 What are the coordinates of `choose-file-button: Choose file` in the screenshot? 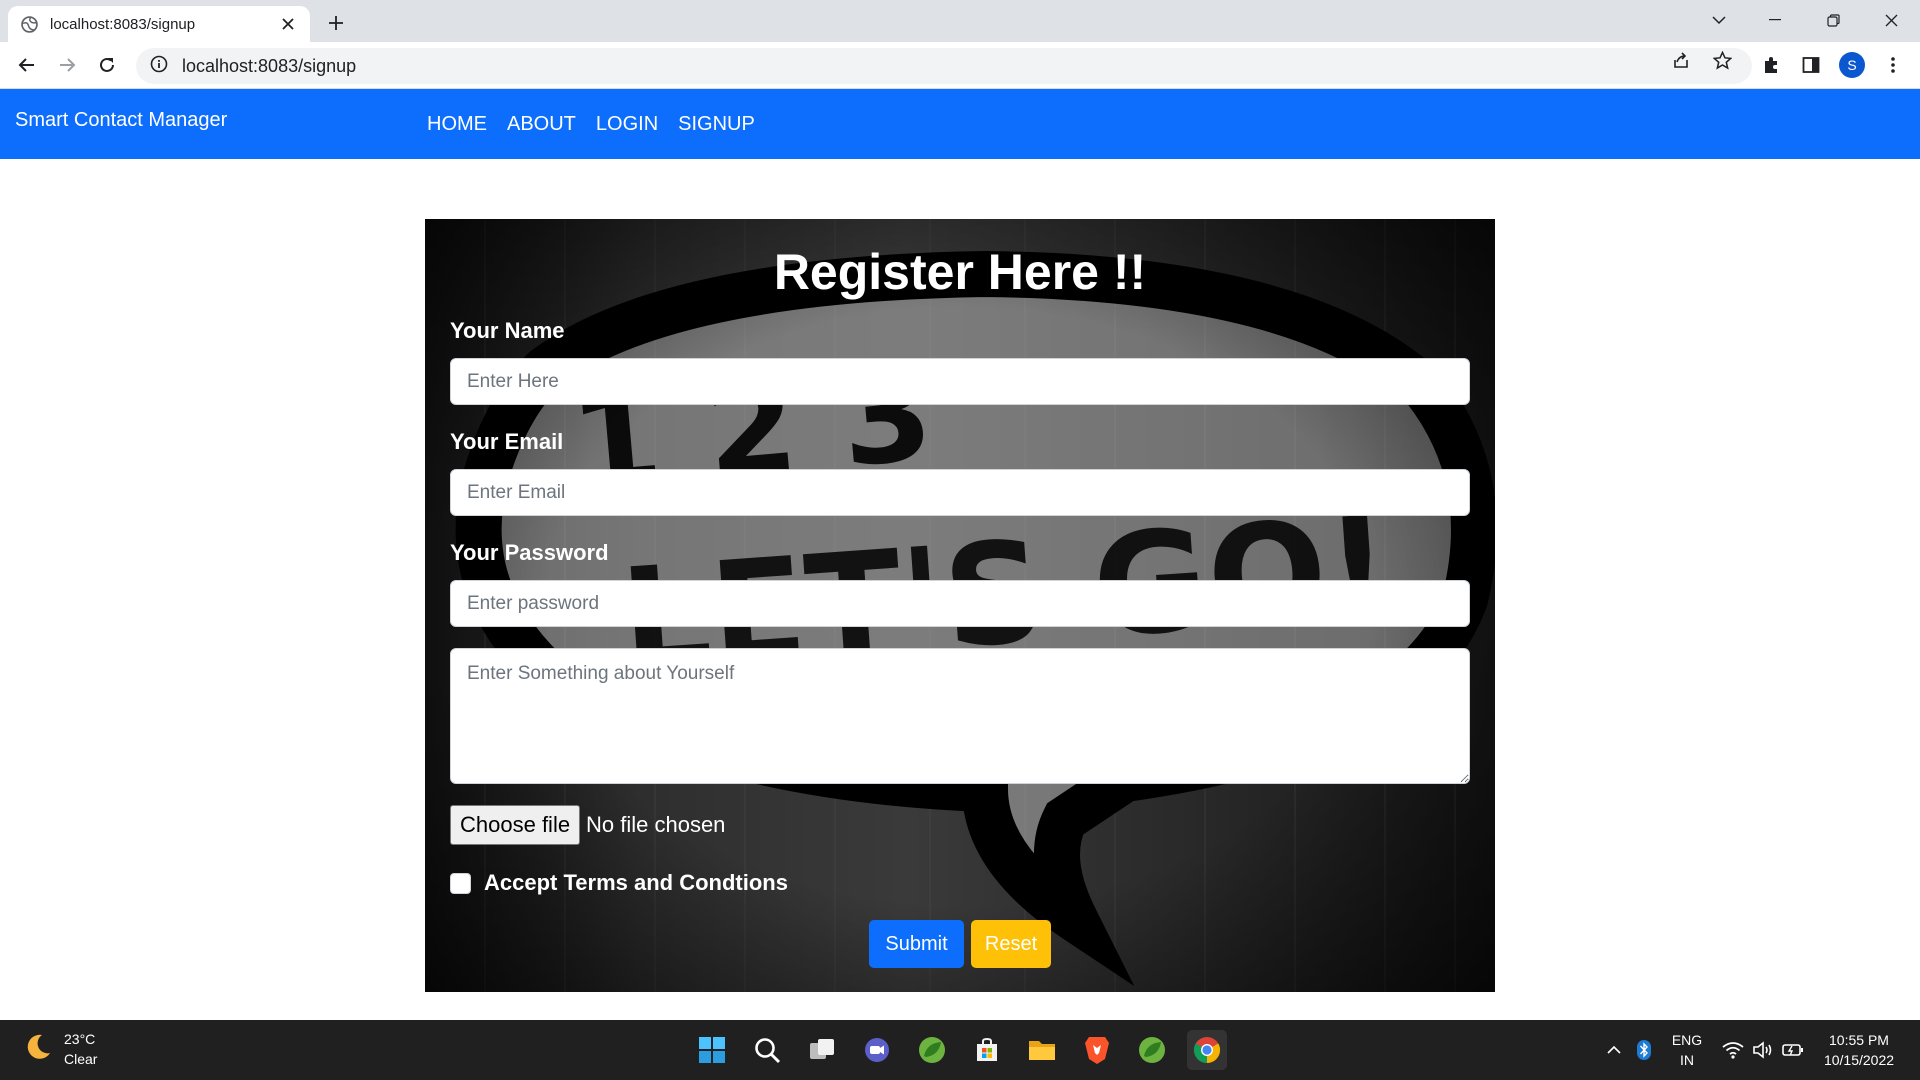 It's located at (515, 825).